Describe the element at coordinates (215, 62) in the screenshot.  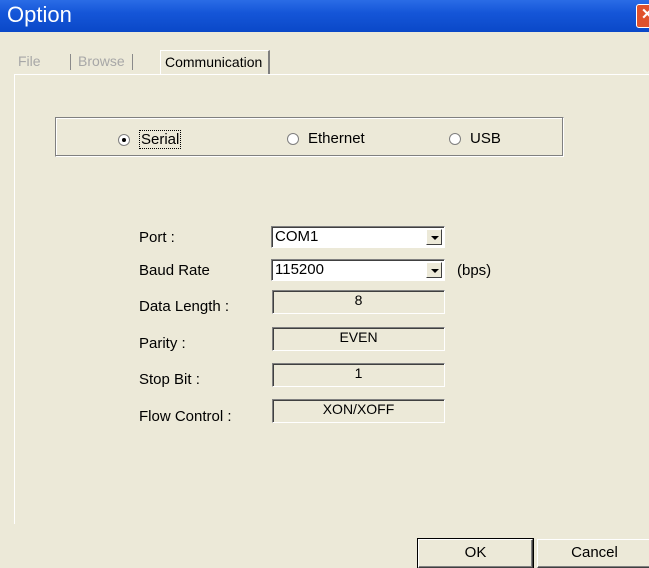
I see `tab-communication: Communication` at that location.